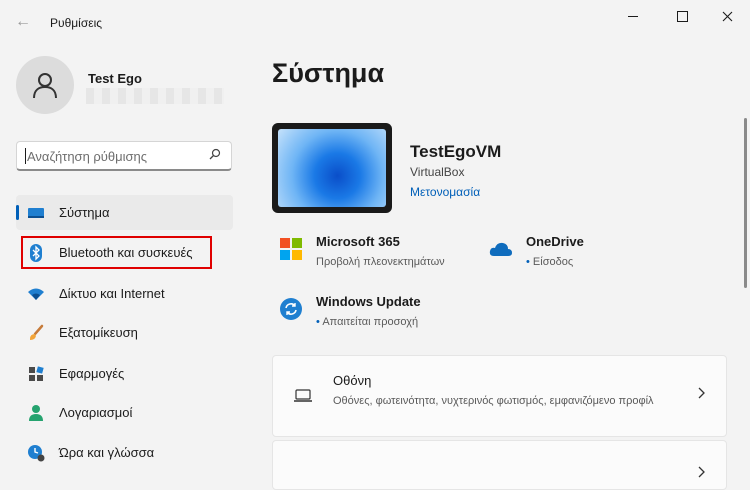 This screenshot has width=750, height=490. I want to click on sidebar-item-personalization: Εξατομίκευση, so click(124, 332).